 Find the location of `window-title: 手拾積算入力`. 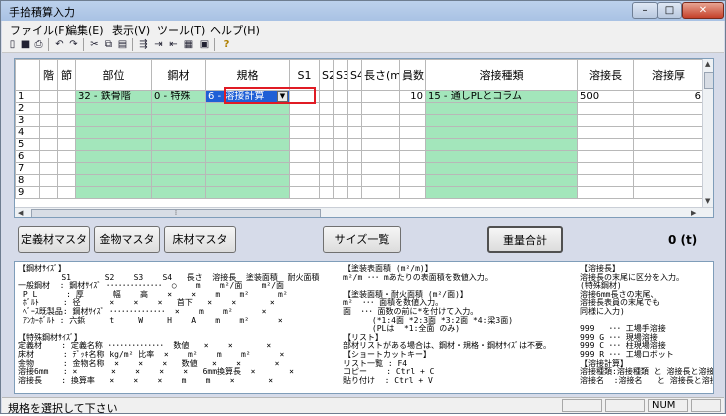

window-title: 手拾積算入力 is located at coordinates (42, 12).